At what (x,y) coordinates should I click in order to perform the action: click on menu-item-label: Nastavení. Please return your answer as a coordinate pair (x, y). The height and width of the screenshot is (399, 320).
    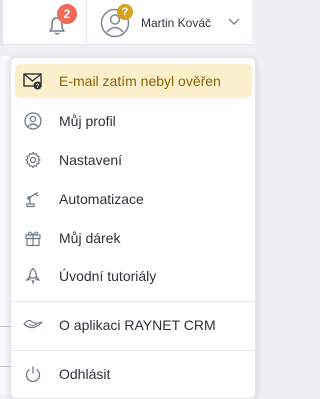
    Looking at the image, I should click on (91, 160).